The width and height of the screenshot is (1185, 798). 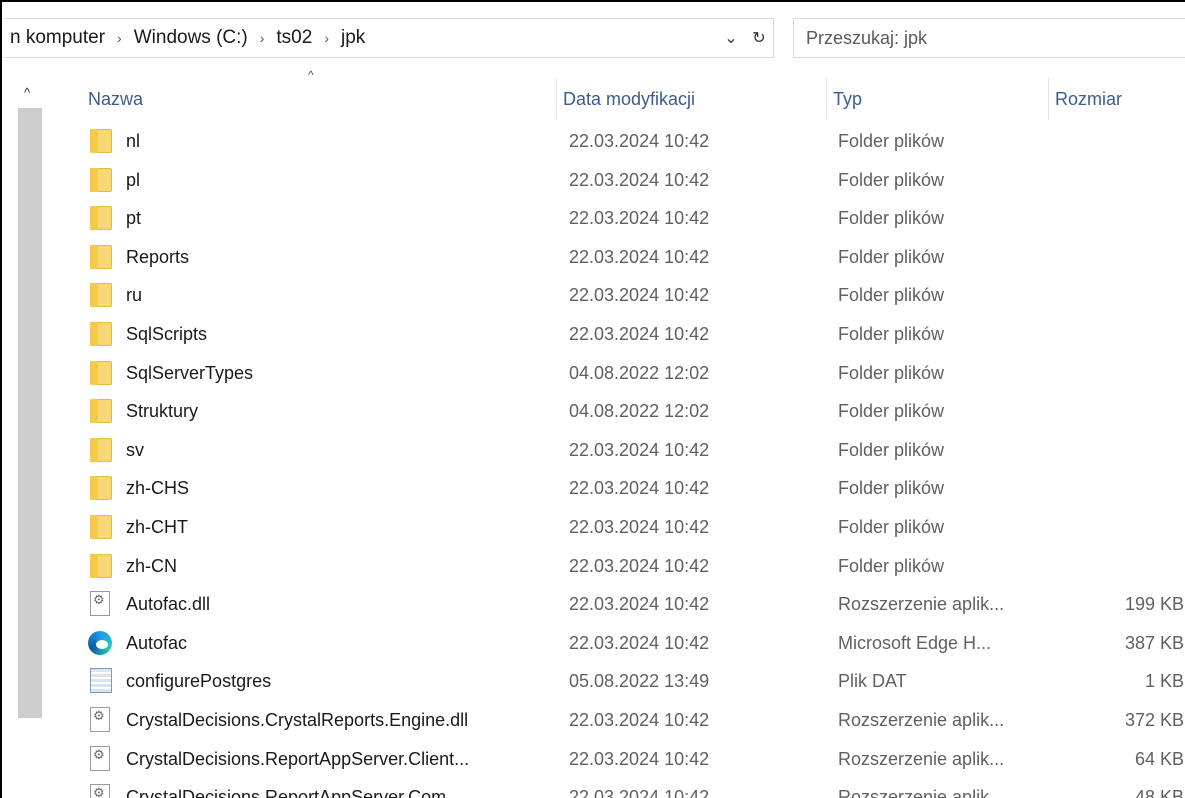 I want to click on breadcrumb-this-pc: n komputer, so click(x=57, y=38).